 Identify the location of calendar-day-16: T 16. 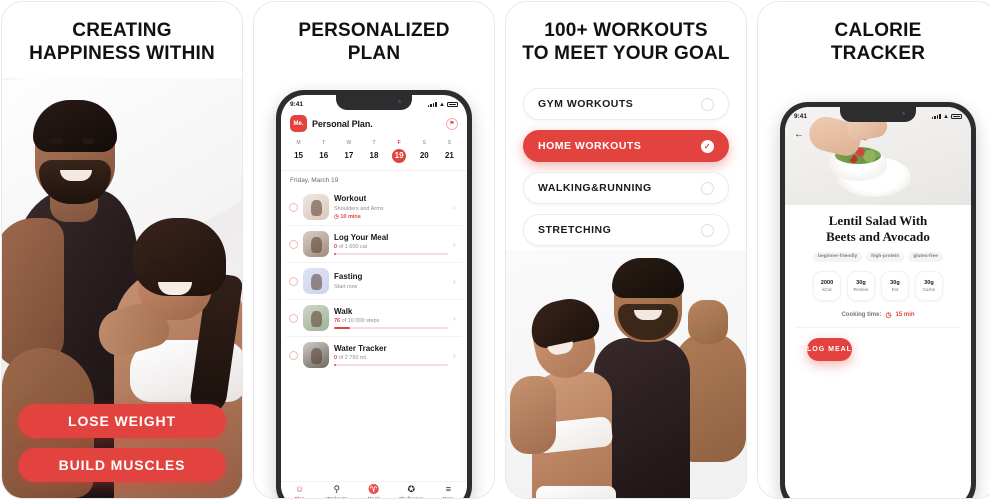
(323, 151).